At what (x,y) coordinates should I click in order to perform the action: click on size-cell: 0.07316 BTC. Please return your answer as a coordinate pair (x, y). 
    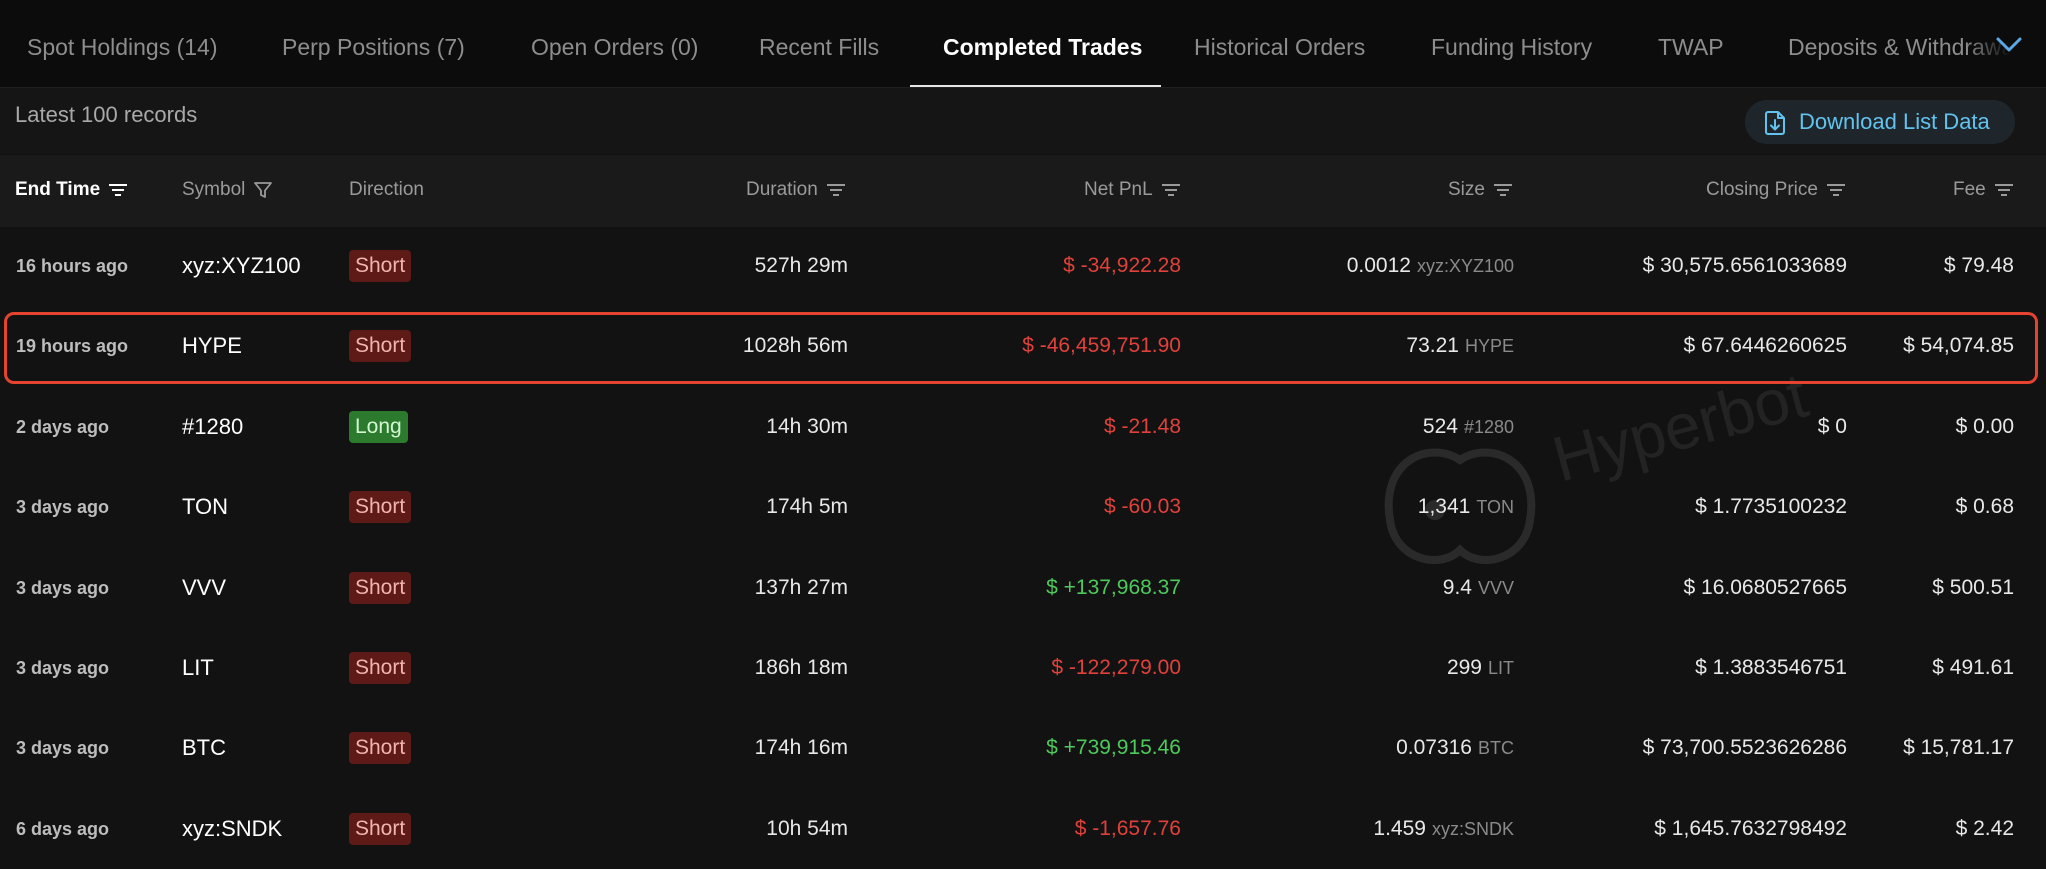
    Looking at the image, I should click on (1455, 747).